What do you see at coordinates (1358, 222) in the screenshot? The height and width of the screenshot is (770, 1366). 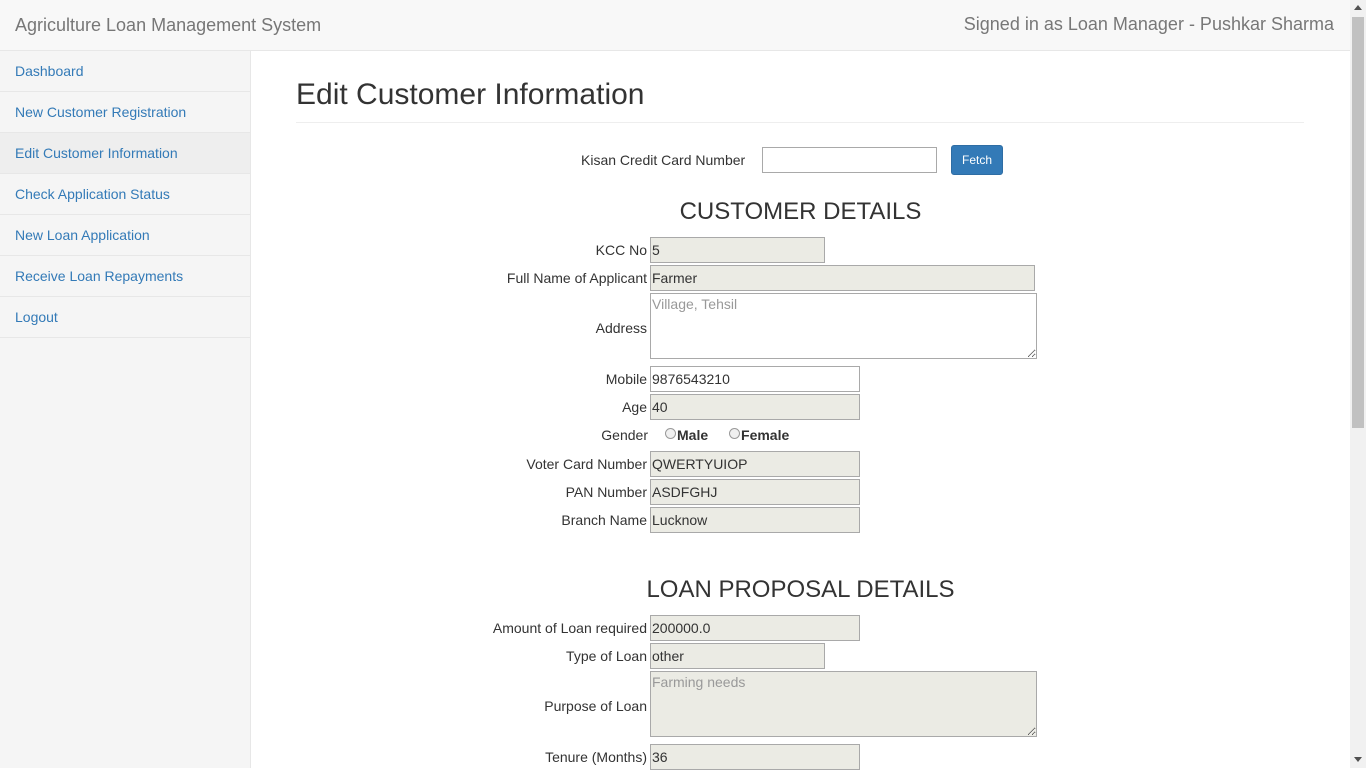 I see `scroll-thumb` at bounding box center [1358, 222].